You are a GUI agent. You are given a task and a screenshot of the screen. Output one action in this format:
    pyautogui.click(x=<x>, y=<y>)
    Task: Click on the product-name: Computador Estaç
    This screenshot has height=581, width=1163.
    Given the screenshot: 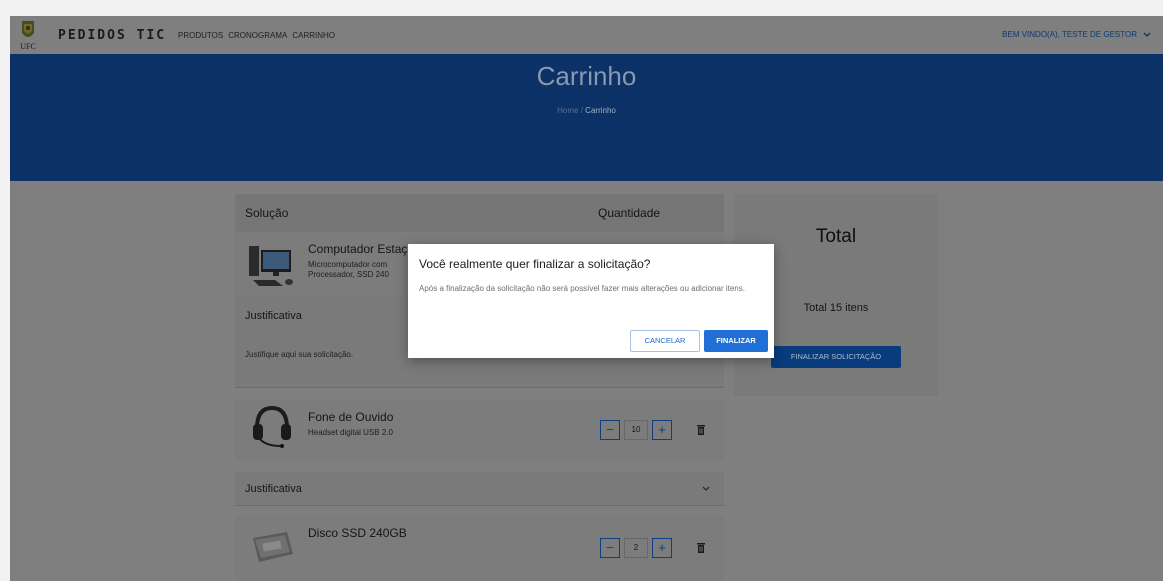 What is the action you would take?
    pyautogui.click(x=358, y=249)
    